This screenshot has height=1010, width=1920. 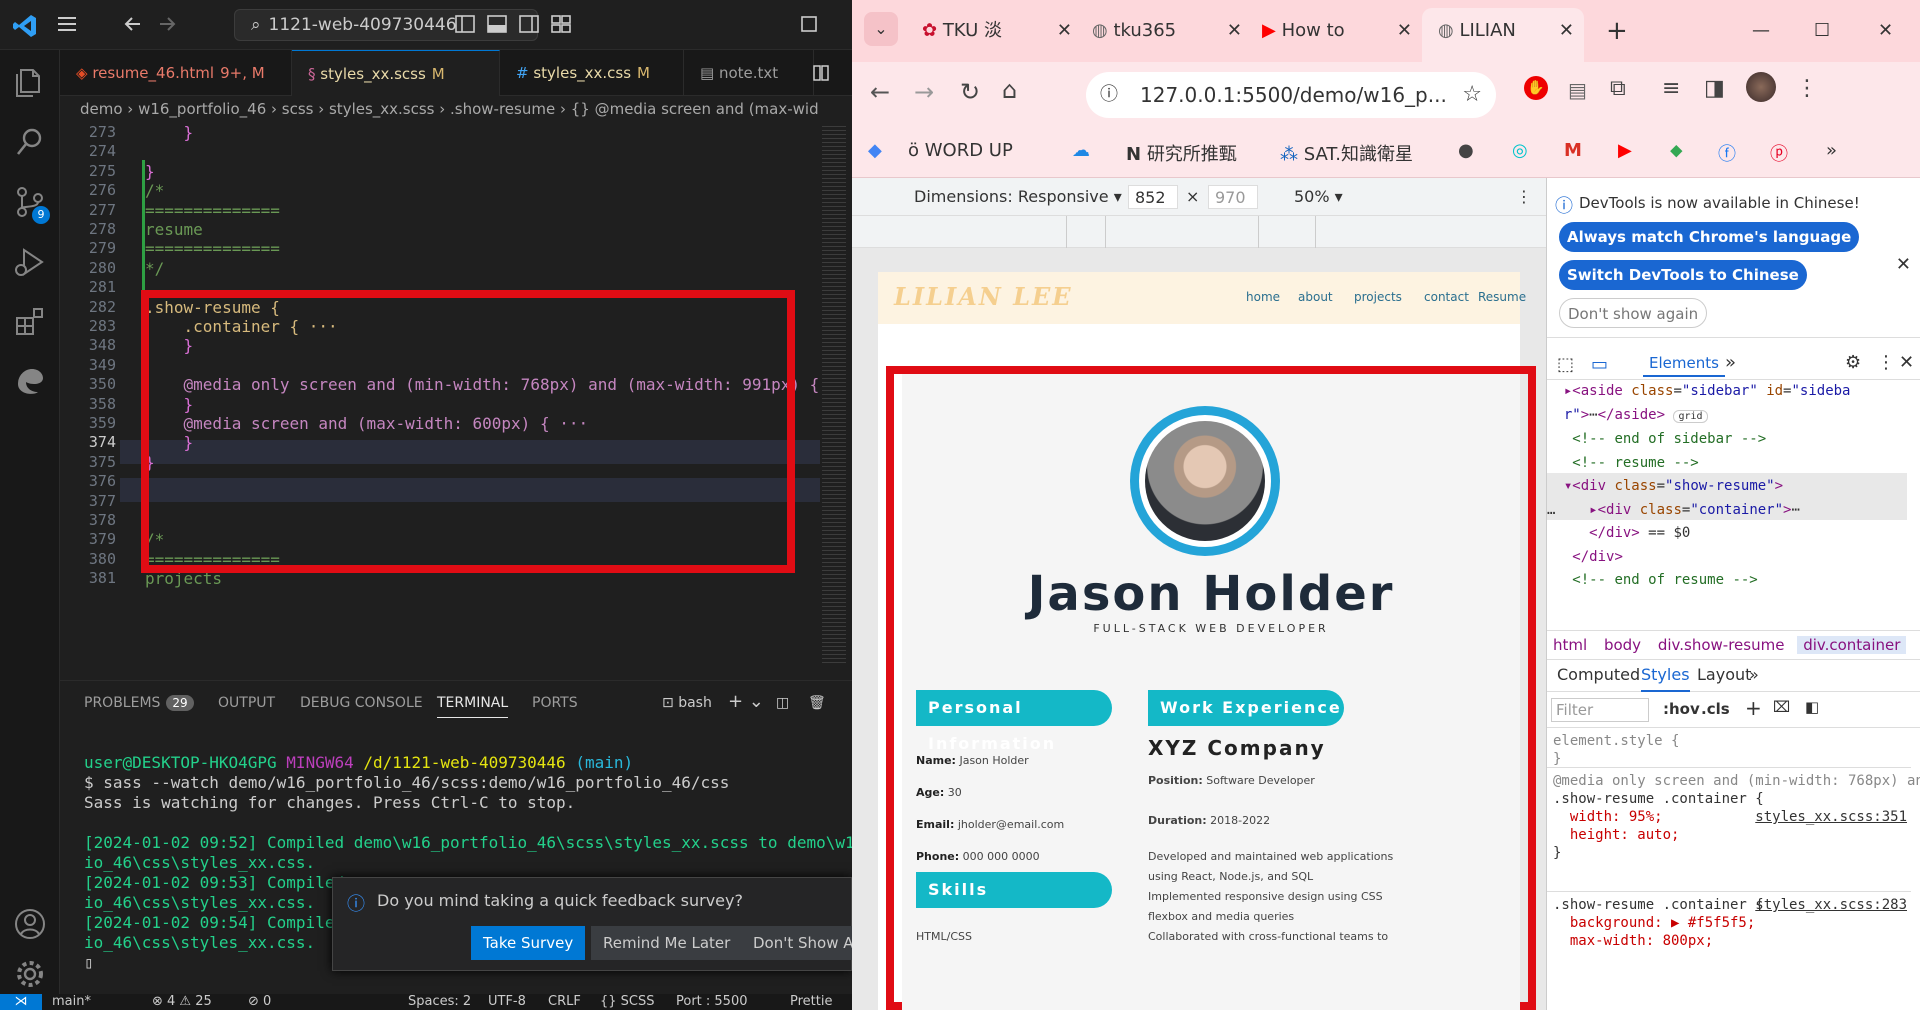 I want to click on address-bar: ⓘ 127.0.0.1:5500/demo/w16_p... ☆, so click(x=1291, y=95).